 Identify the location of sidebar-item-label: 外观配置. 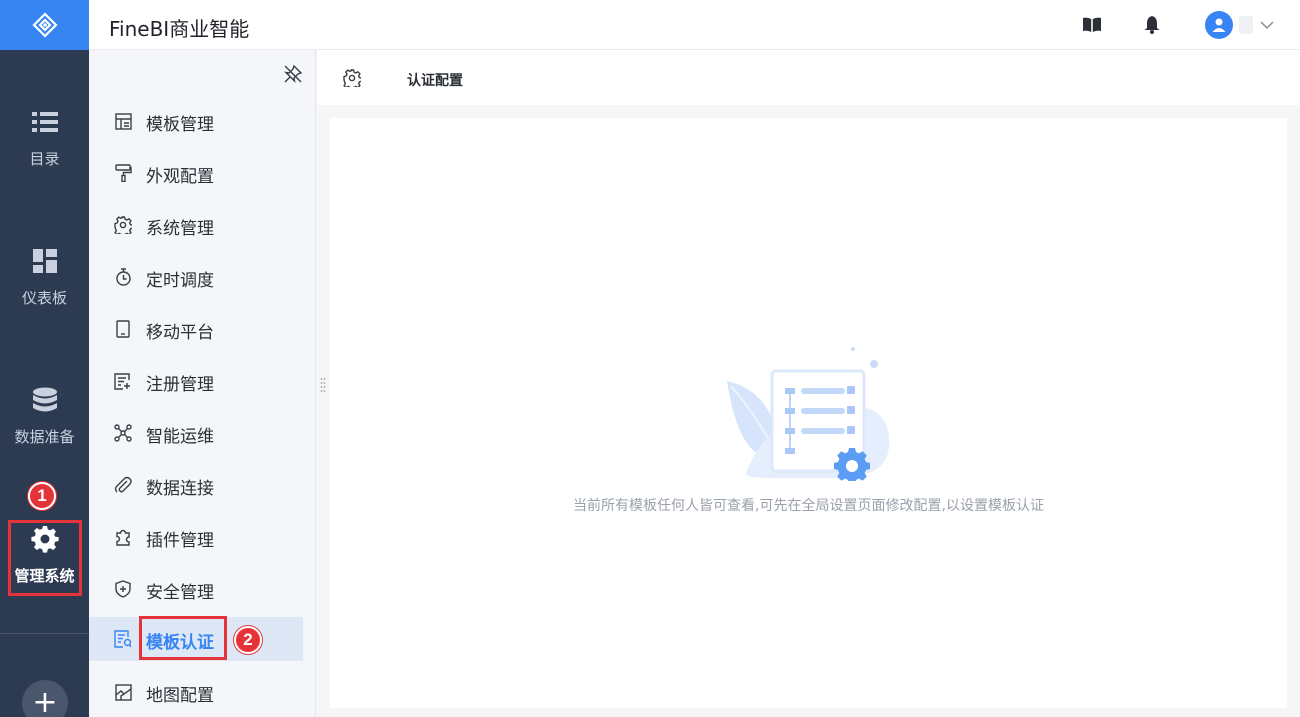
(180, 177).